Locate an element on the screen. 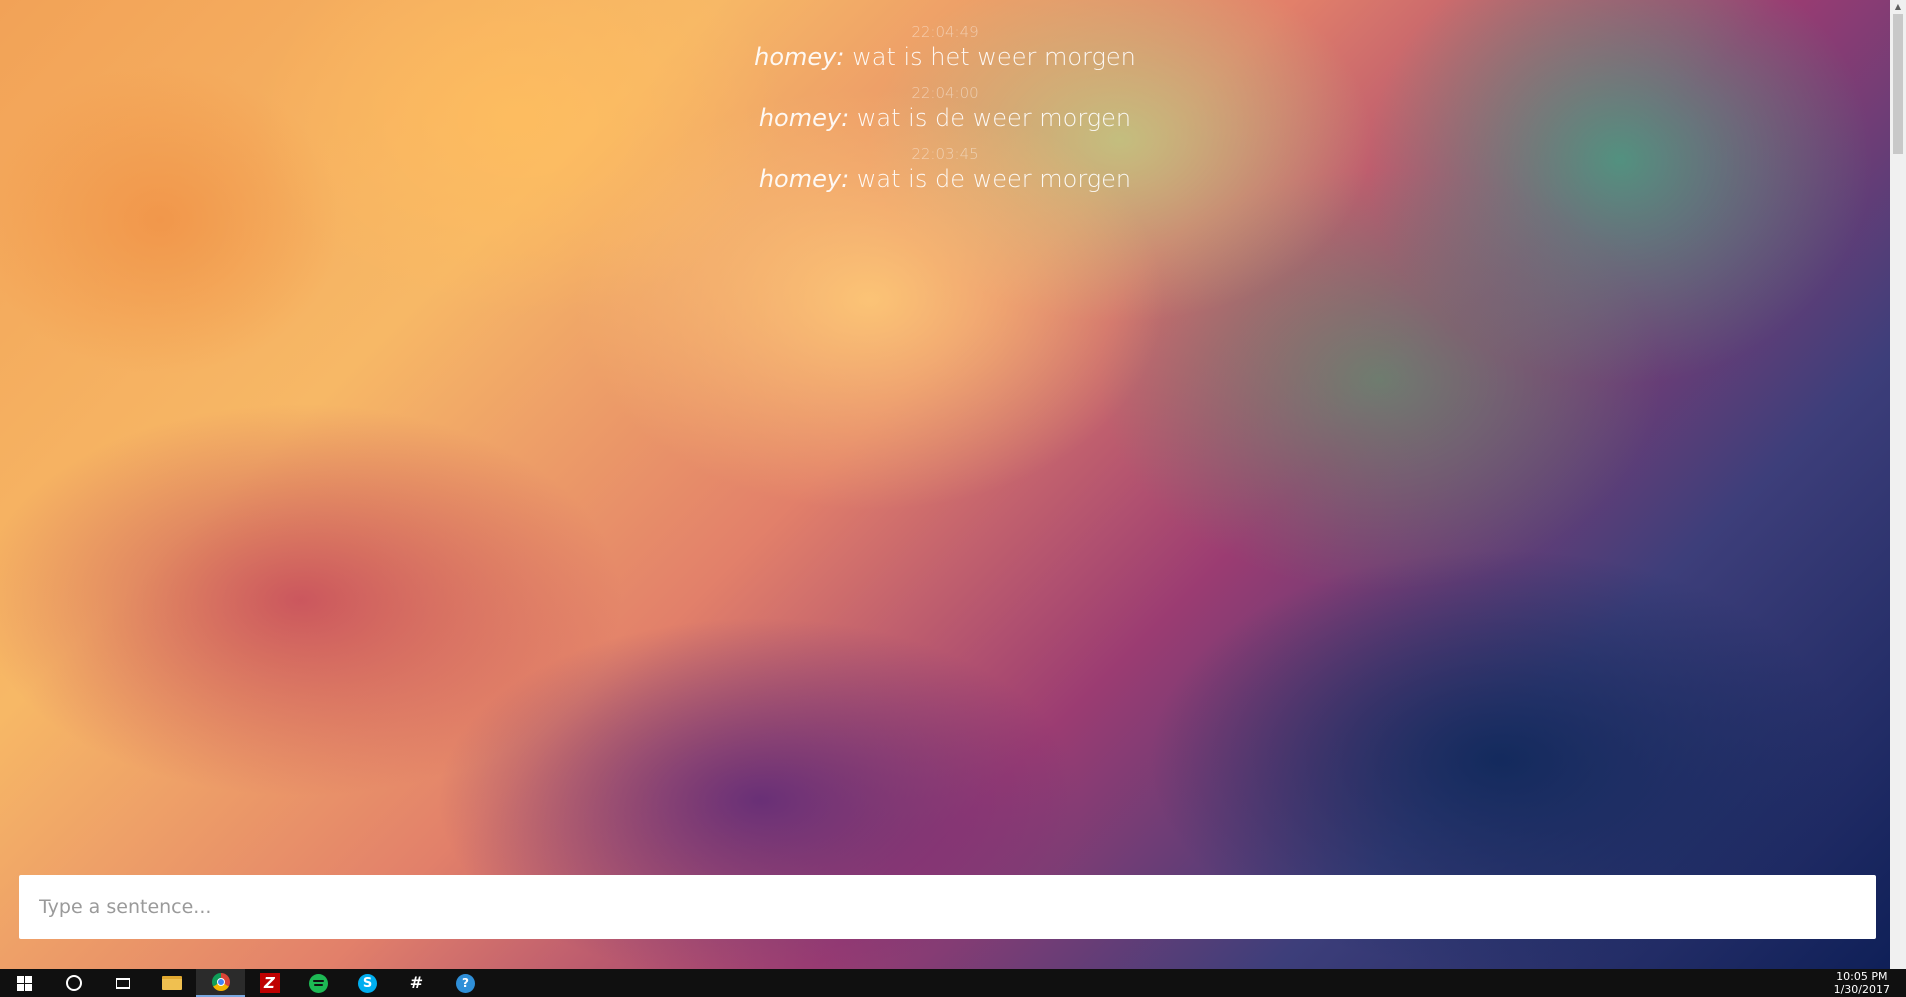 This screenshot has height=997, width=1906. sentence-input-container is located at coordinates (947, 907).